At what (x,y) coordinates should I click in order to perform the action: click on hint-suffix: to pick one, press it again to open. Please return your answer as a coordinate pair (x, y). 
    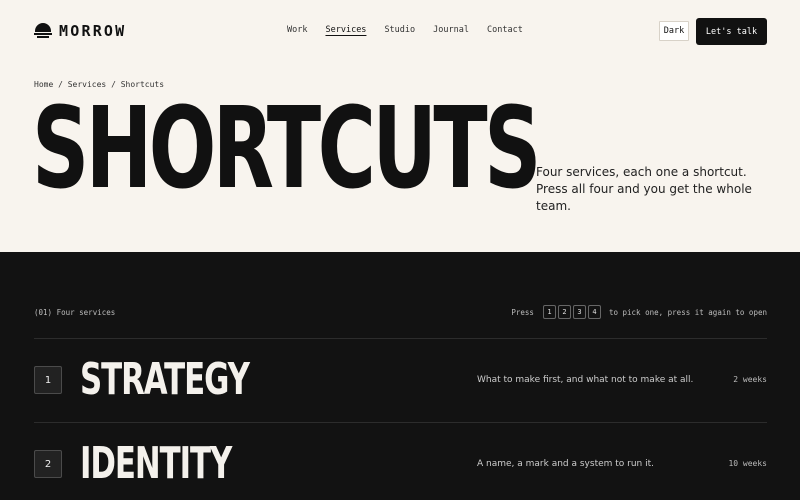
    Looking at the image, I should click on (687, 312).